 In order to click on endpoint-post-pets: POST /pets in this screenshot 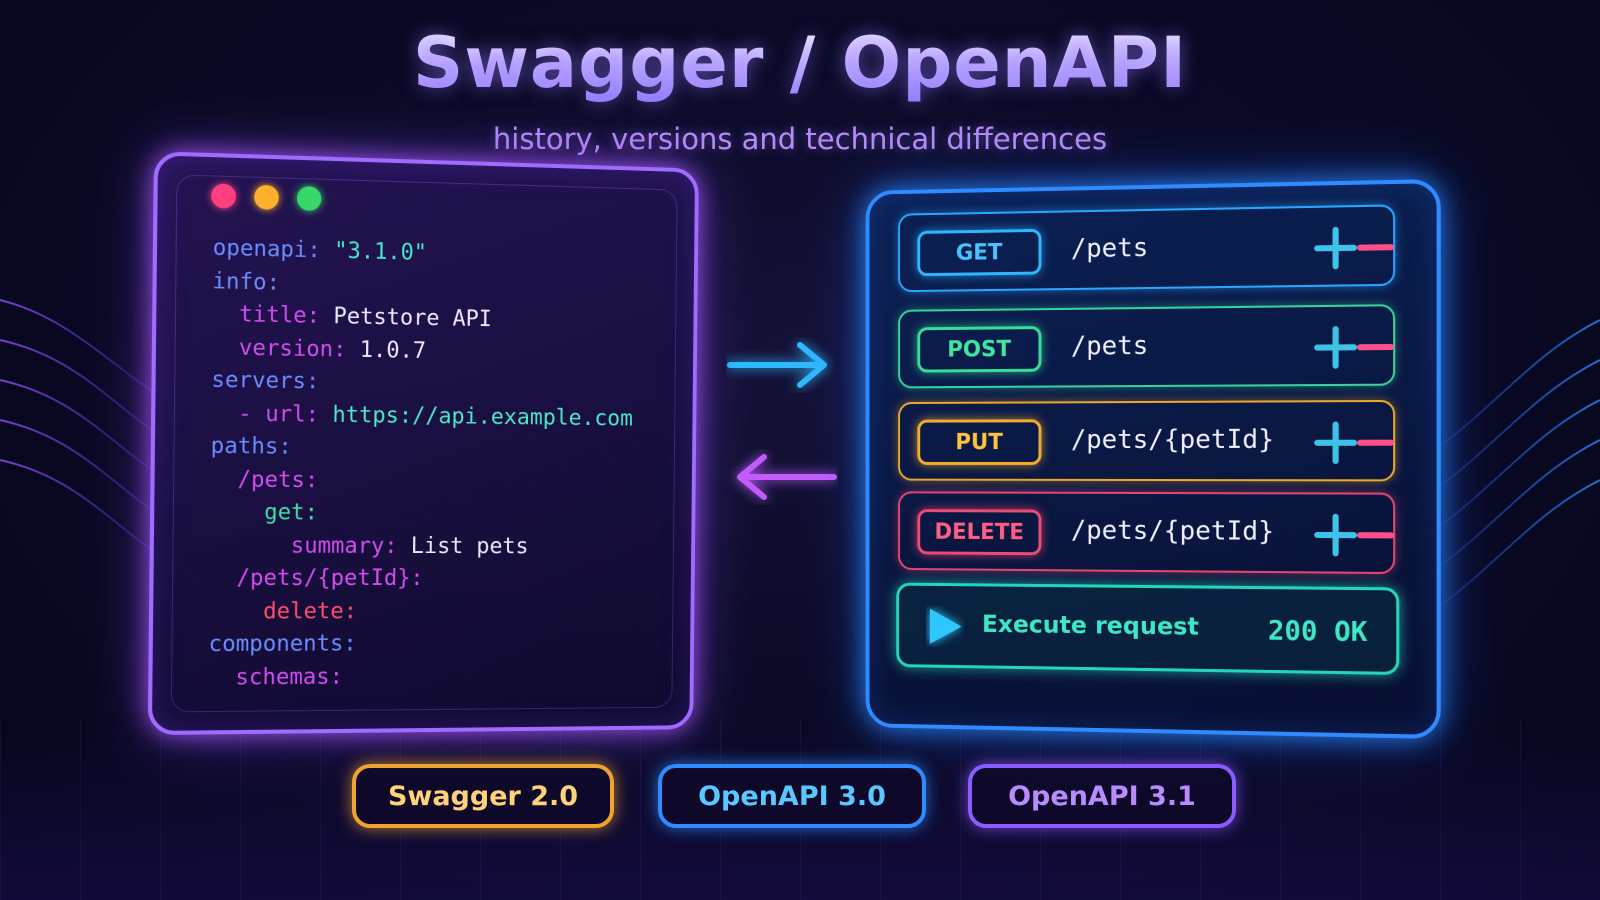, I will do `click(1146, 346)`.